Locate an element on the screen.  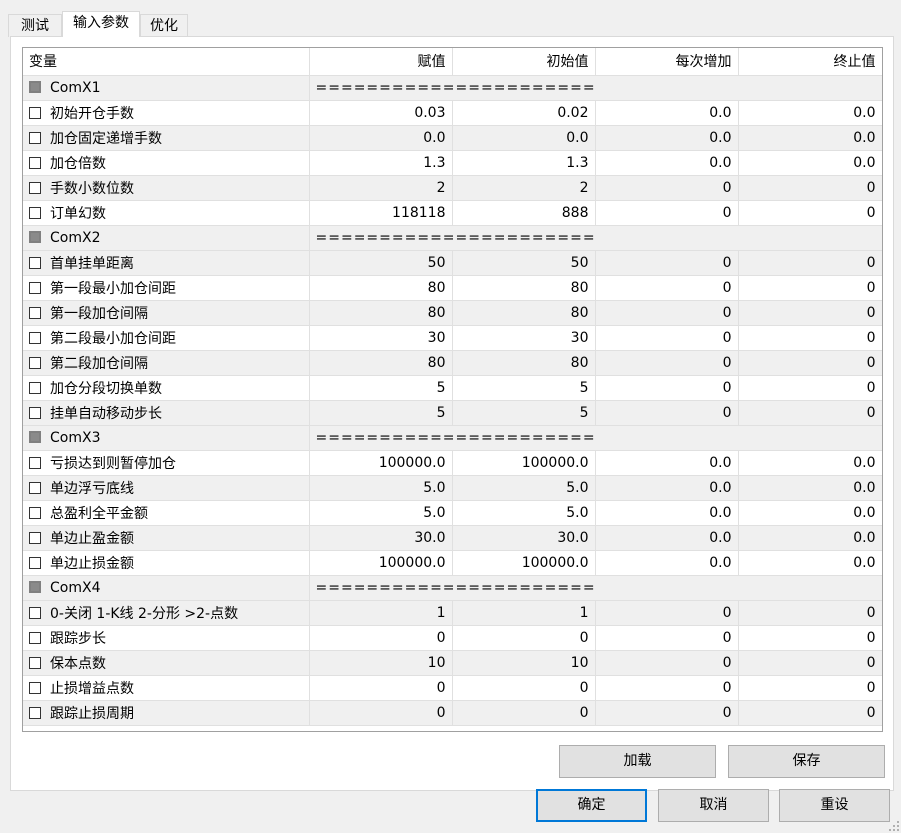
parameter-name-cell: 第二段加仓间隔 is located at coordinates (166, 363).